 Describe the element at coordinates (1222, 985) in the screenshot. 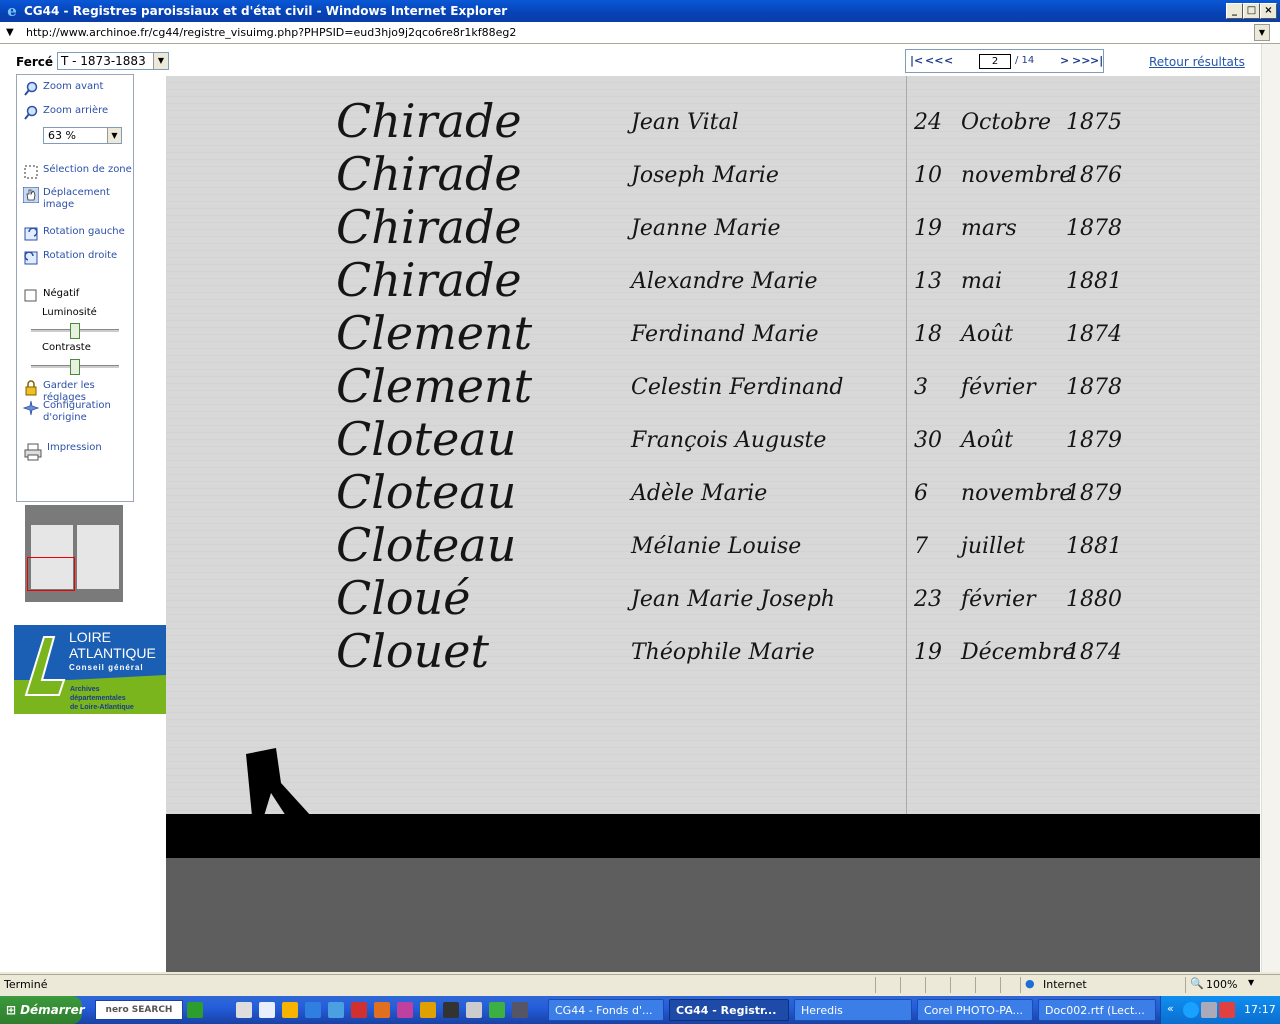

I see `zoom-control: 🔍 100% ▼` at that location.